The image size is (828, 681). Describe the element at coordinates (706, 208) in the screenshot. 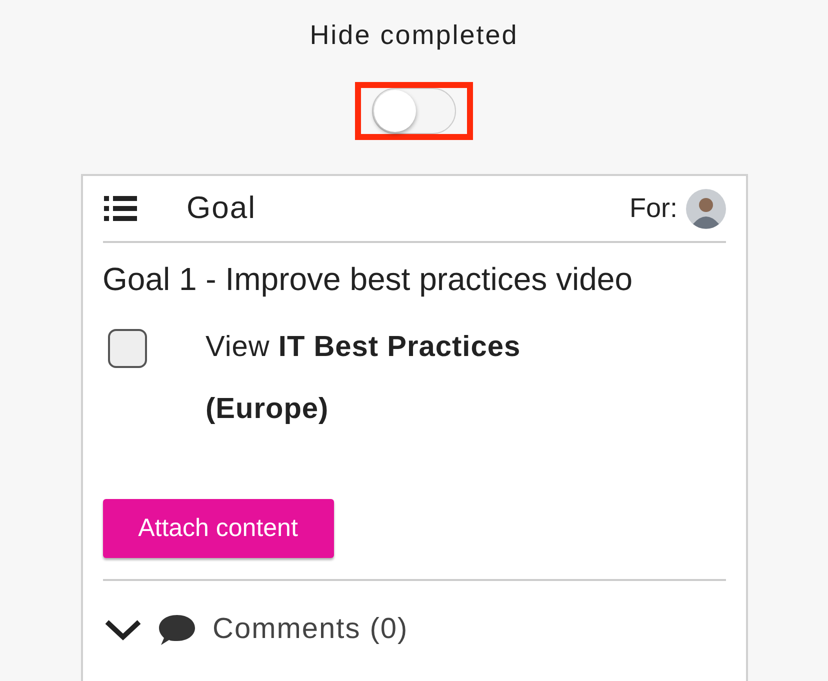

I see `avatar-icon` at that location.